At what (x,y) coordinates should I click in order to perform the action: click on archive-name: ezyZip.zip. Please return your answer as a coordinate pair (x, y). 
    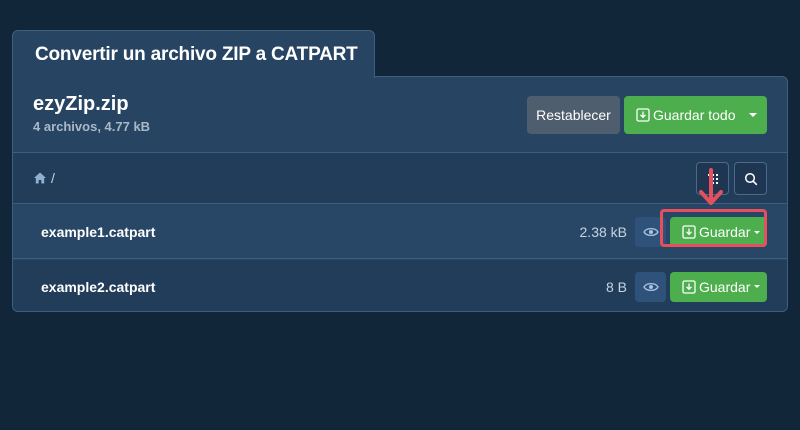
    Looking at the image, I should click on (81, 104).